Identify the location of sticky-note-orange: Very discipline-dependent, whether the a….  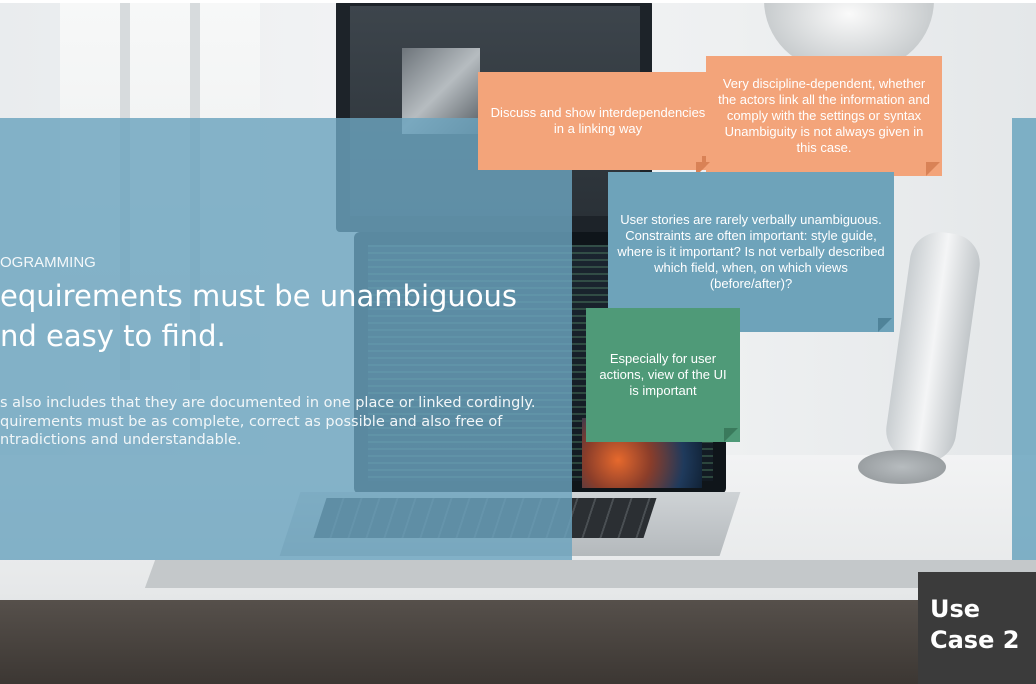
(819, 116).